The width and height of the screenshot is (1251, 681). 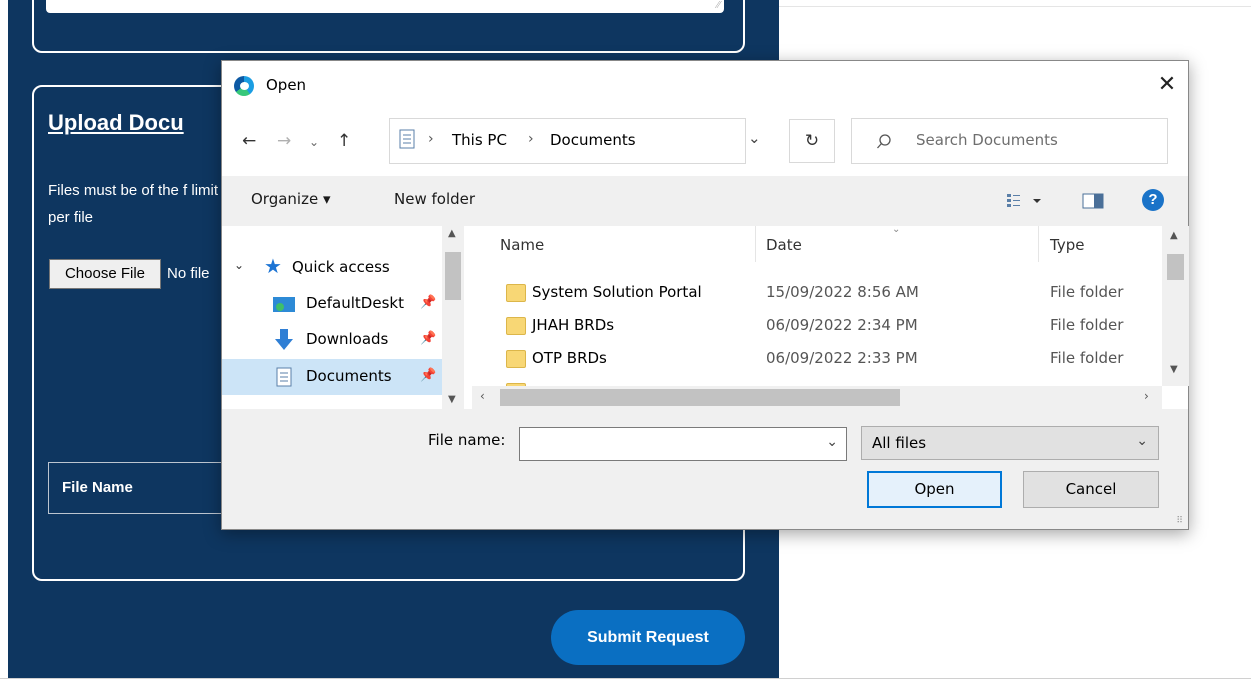 I want to click on column-header-date: Date, so click(x=784, y=245).